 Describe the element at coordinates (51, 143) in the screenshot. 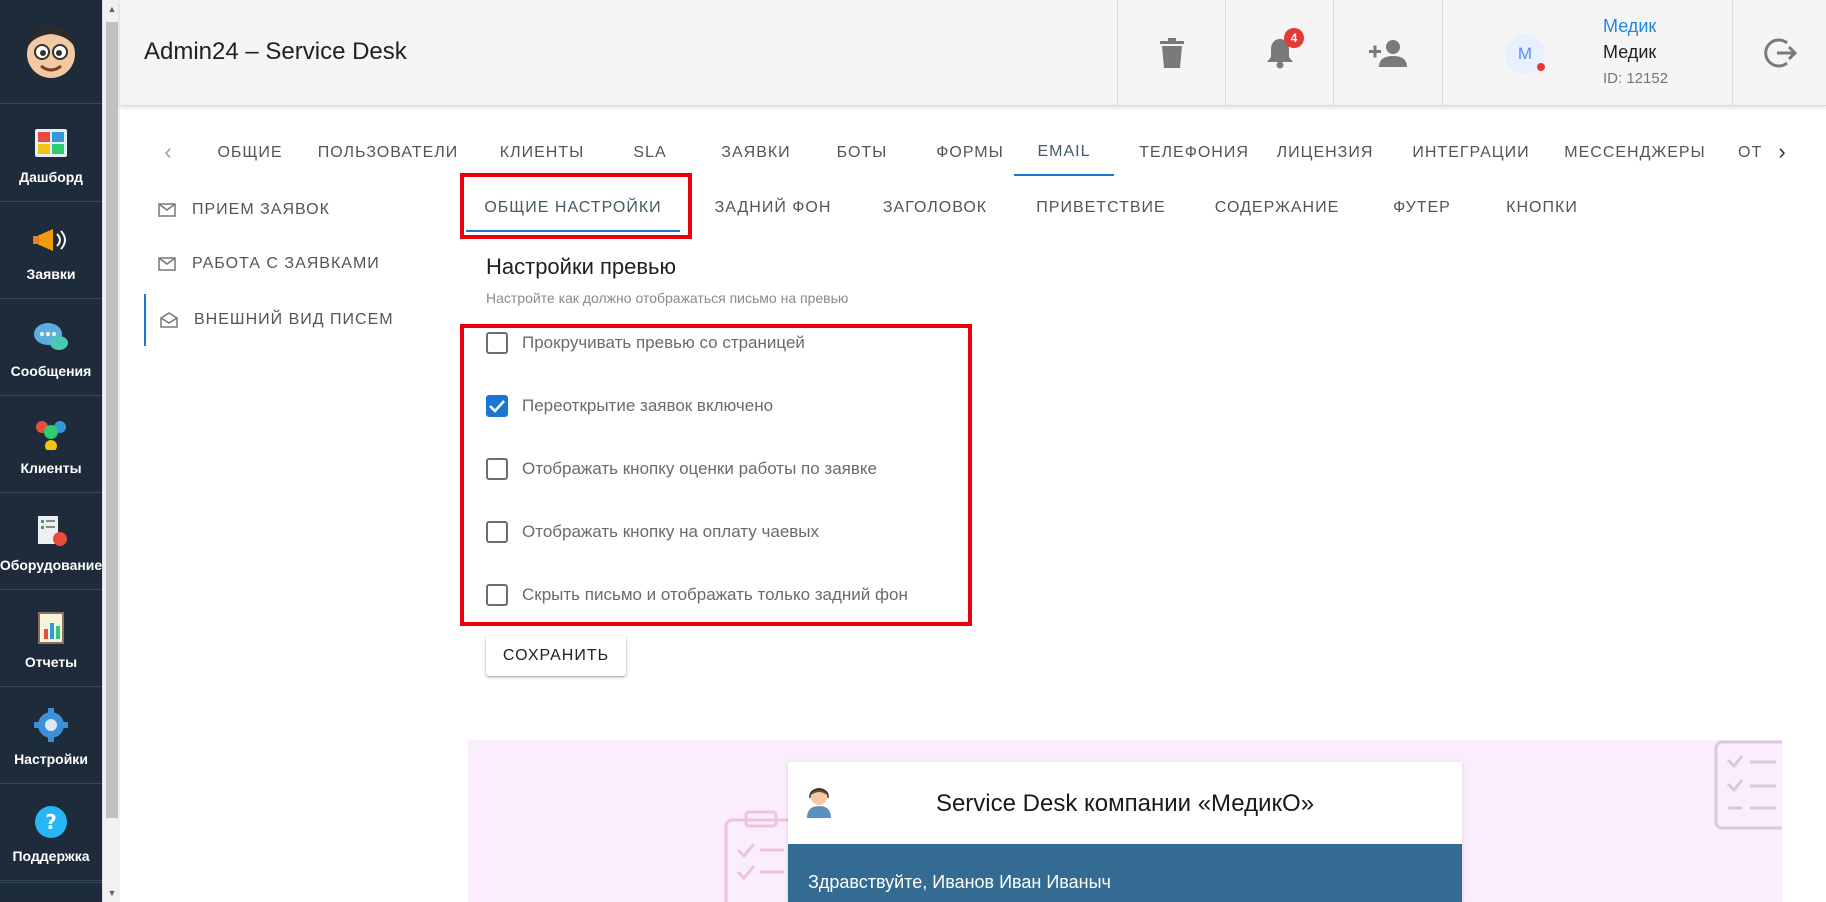

I see `dashboard-icon` at that location.